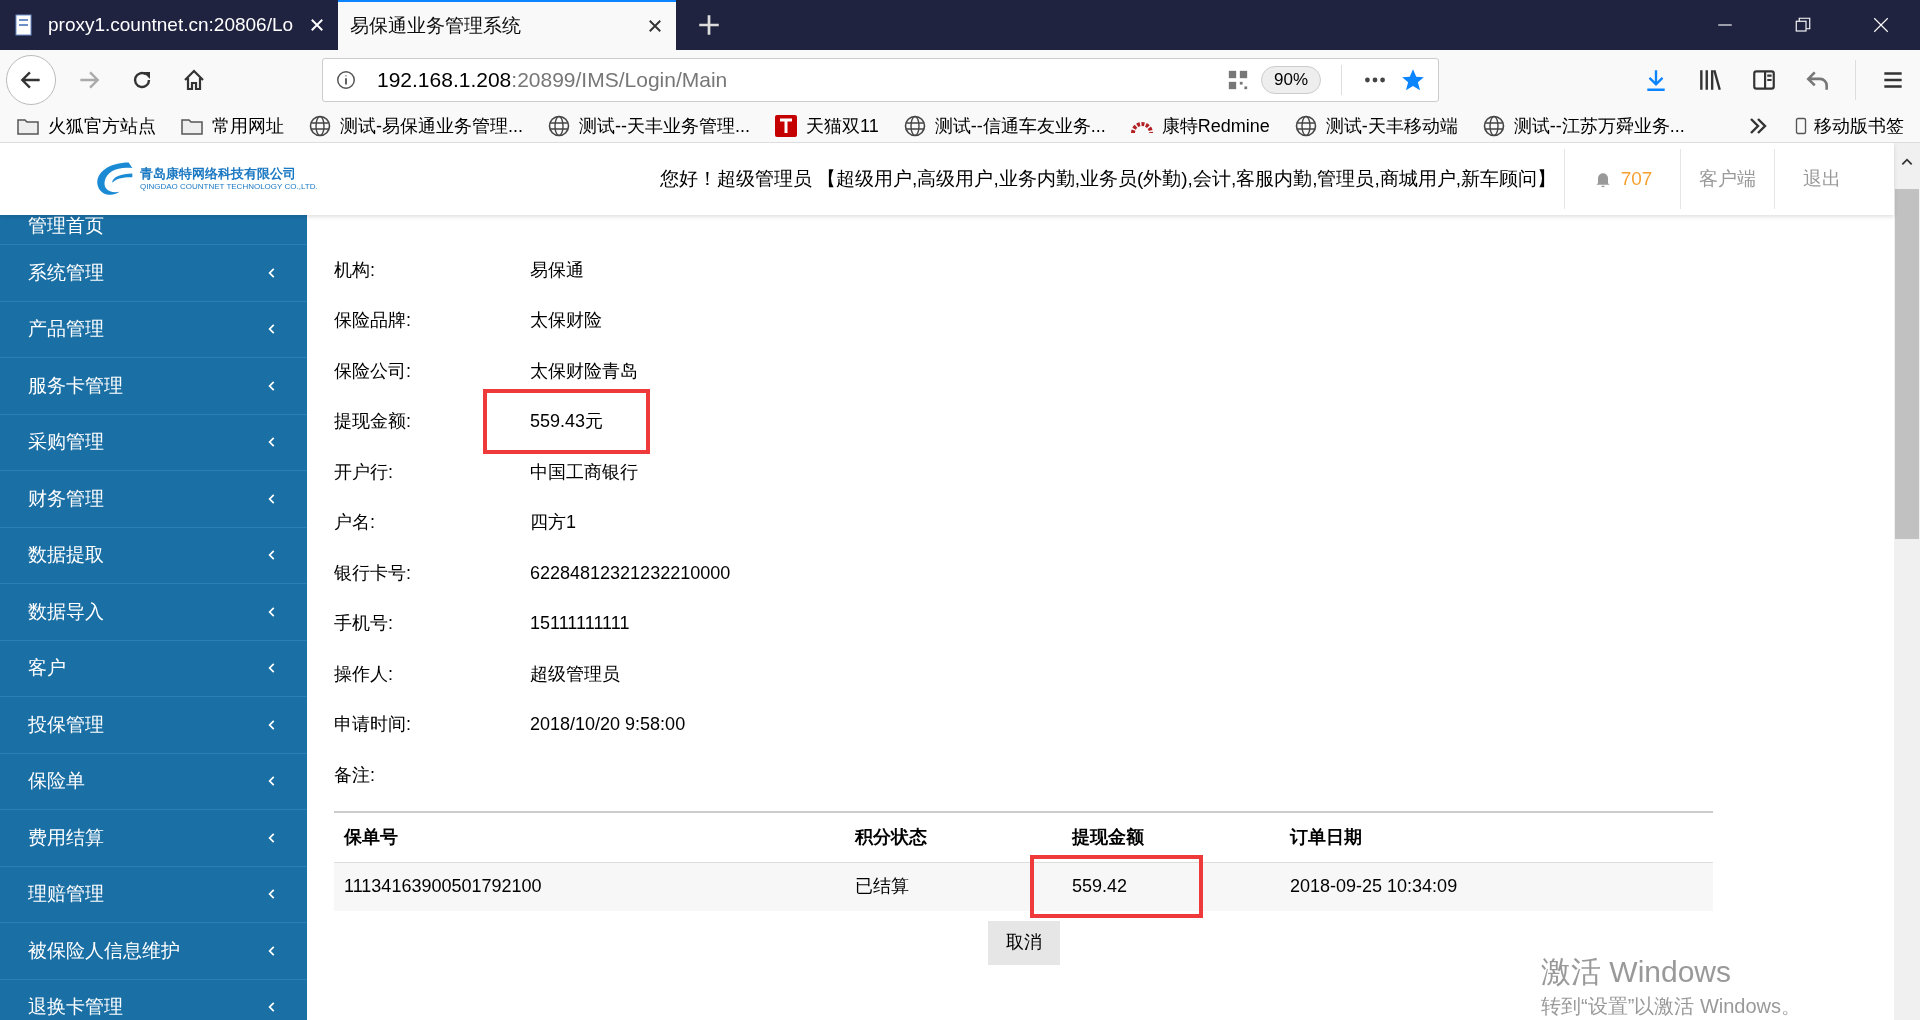 This screenshot has height=1020, width=1920. Describe the element at coordinates (153, 442) in the screenshot. I see `sidebar-item: 采购管理` at that location.